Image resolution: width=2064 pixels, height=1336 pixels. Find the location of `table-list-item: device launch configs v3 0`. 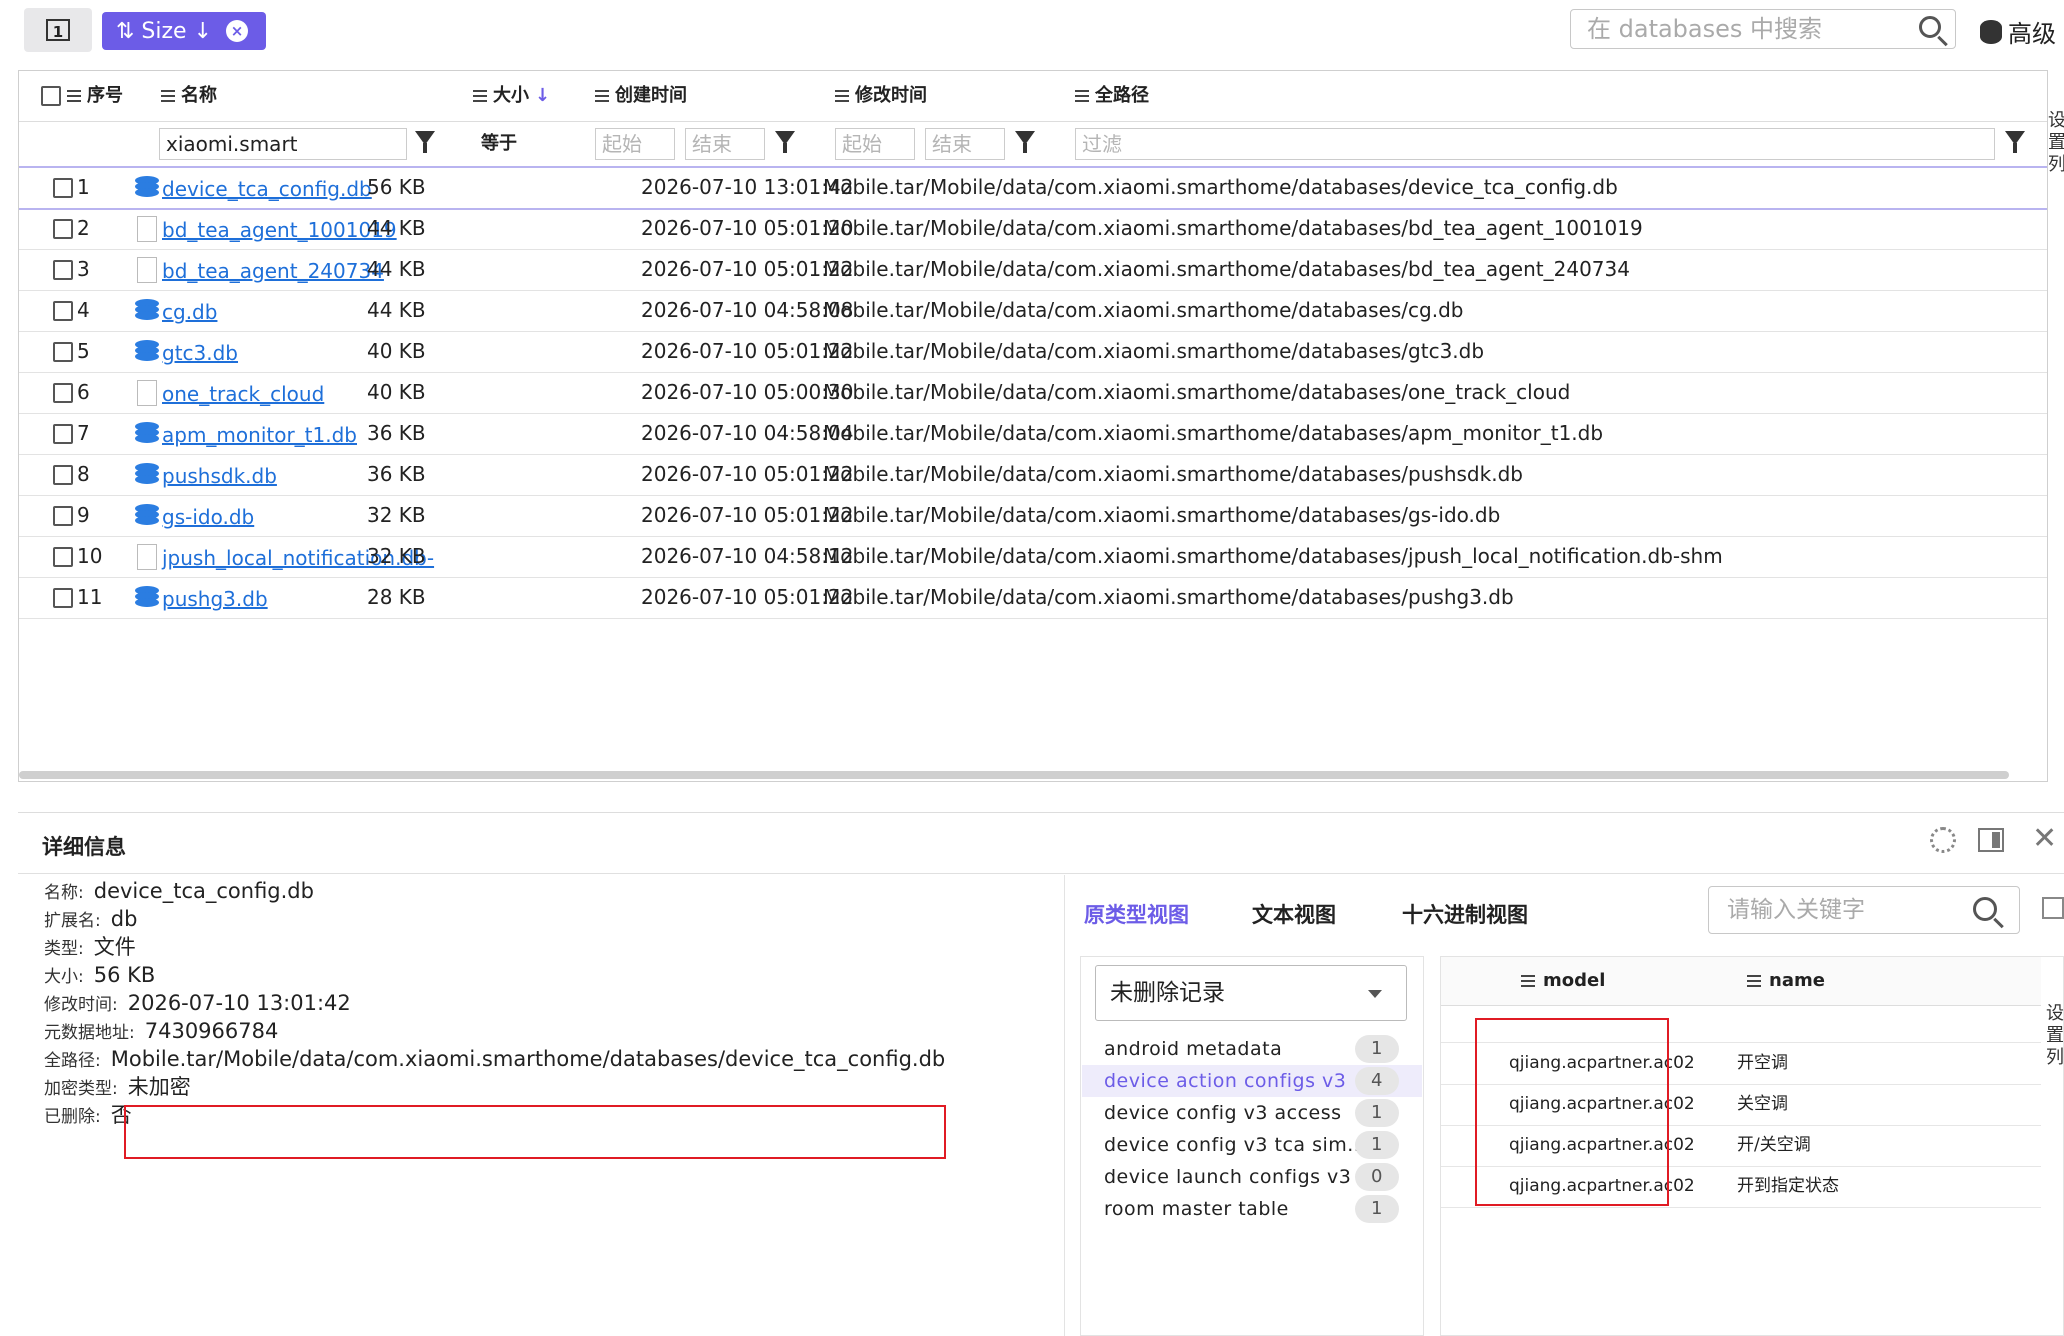

table-list-item: device launch configs v3 0 is located at coordinates (1252, 1177).